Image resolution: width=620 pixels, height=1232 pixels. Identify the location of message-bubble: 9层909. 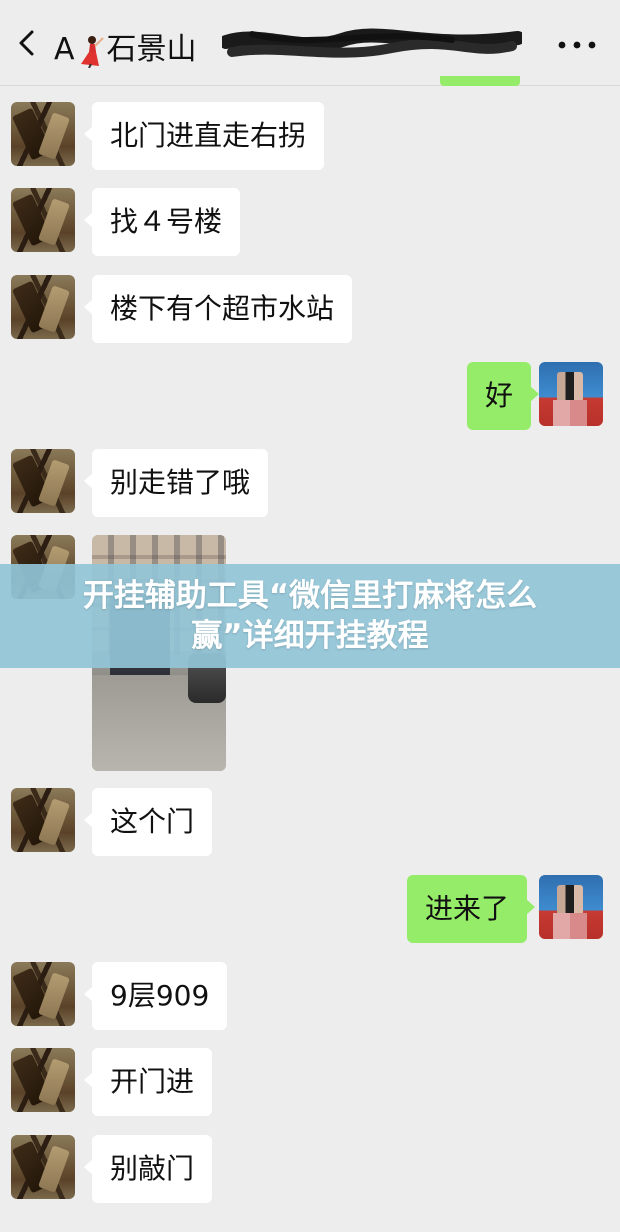
(155, 996).